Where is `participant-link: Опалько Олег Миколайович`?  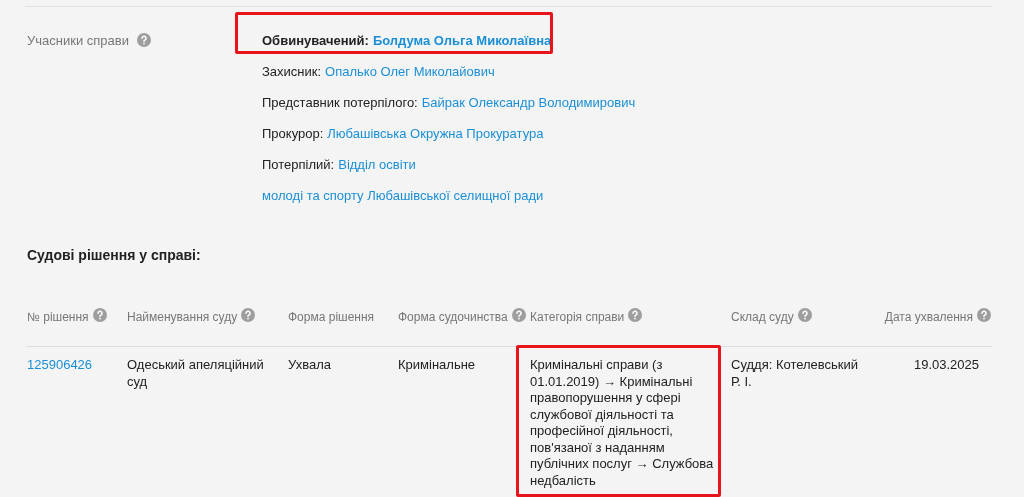 participant-link: Опалько Олег Миколайович is located at coordinates (410, 72).